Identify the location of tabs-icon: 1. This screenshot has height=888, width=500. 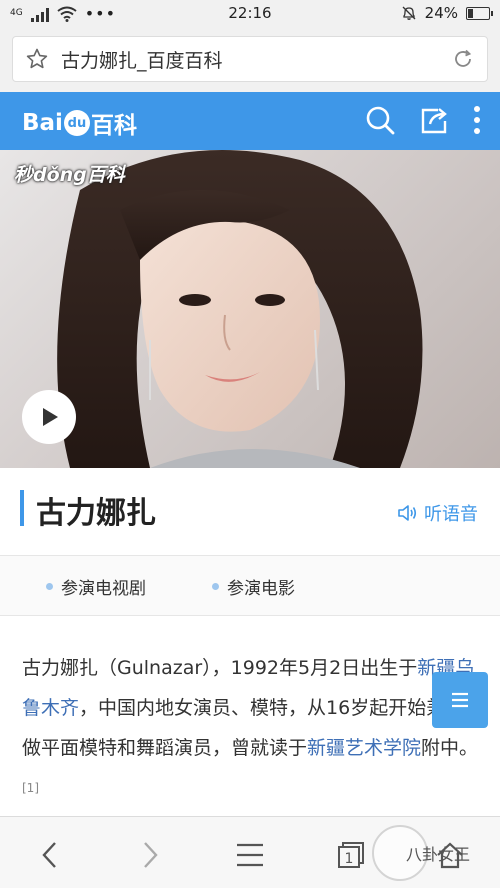
(351, 855).